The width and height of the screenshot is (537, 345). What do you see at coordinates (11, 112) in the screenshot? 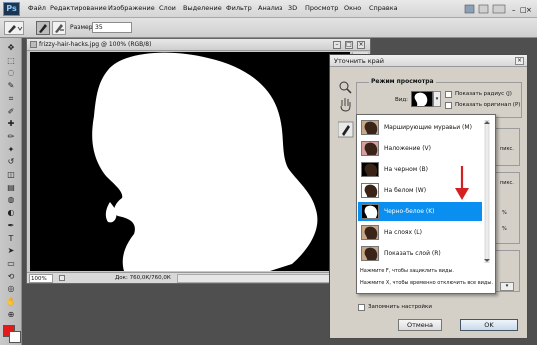
I see `eyedropper-icon: ✐` at bounding box center [11, 112].